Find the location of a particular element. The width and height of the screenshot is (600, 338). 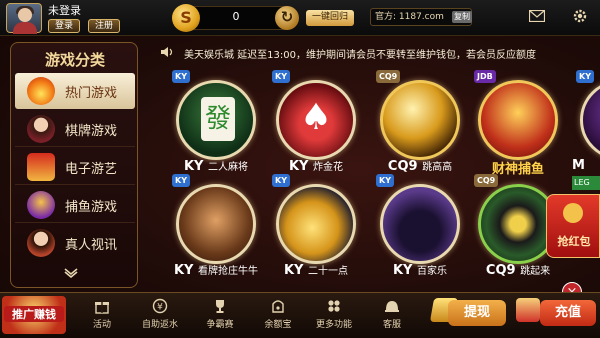

game-tile-zhajinhua: ♠ KY KY 炸金花 is located at coordinates (316, 126).